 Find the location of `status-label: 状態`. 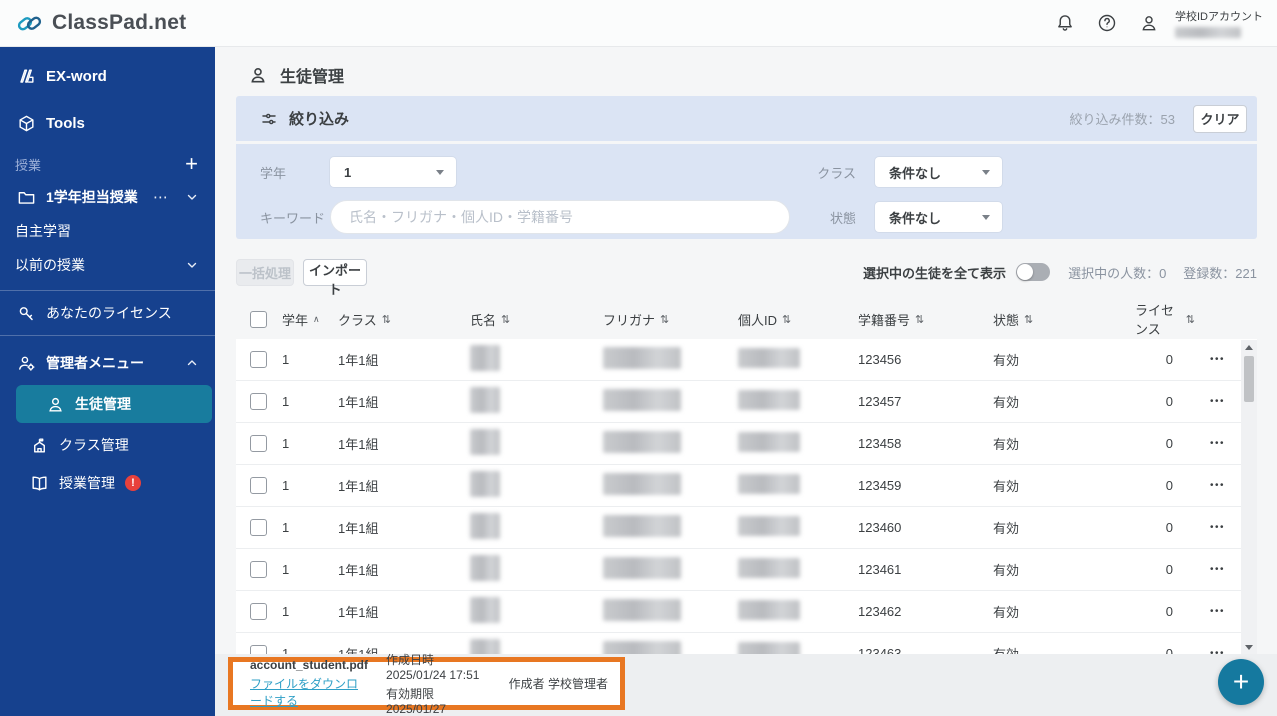

status-label: 状態 is located at coordinates (842, 218).